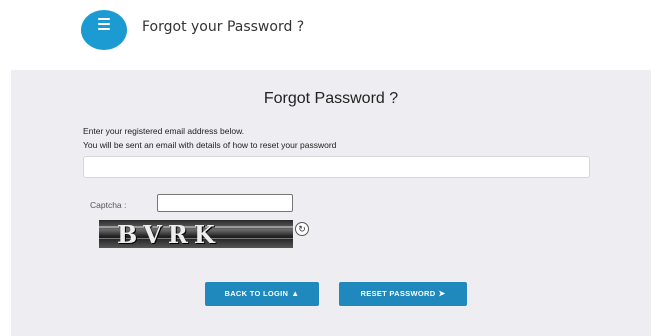 This screenshot has height=336, width=651. What do you see at coordinates (295, 293) in the screenshot?
I see `user-icon: ▲` at bounding box center [295, 293].